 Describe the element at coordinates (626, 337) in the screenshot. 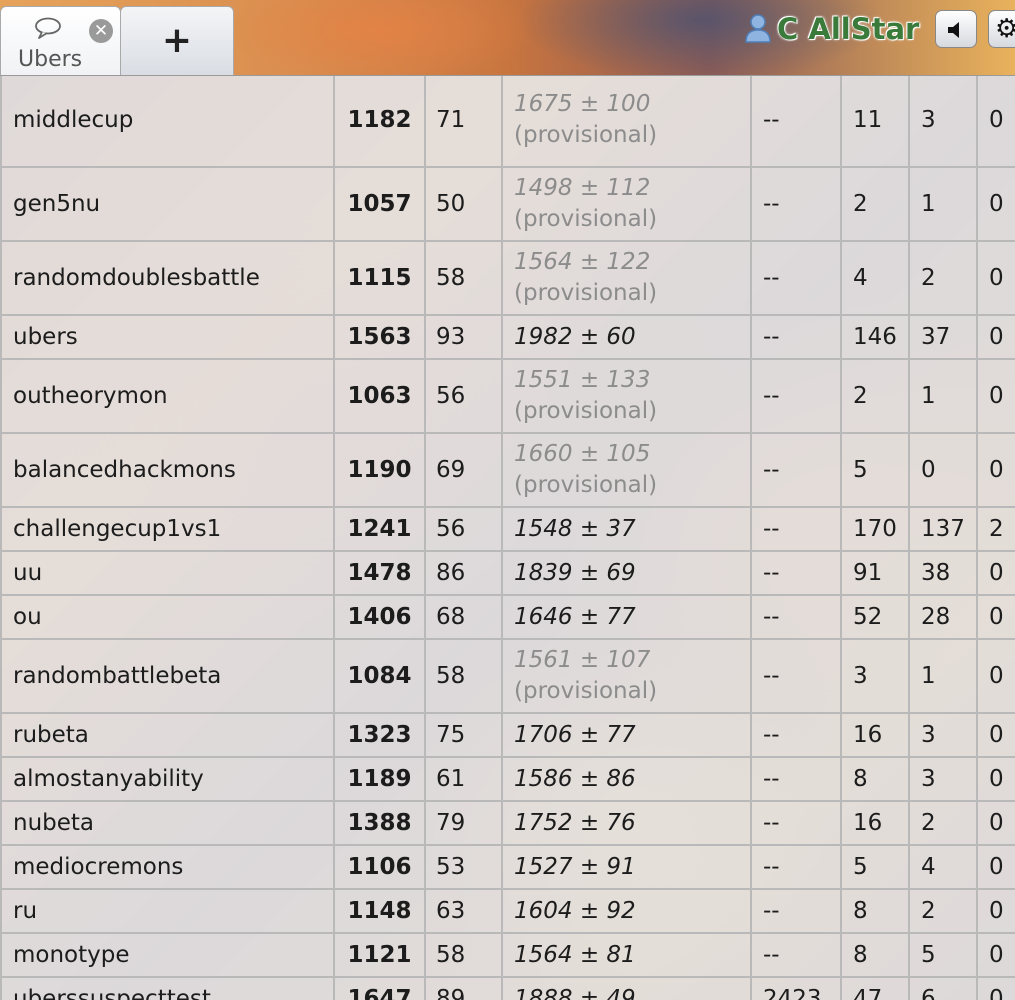

I see `glicko-cell: 1982 ± 60` at that location.